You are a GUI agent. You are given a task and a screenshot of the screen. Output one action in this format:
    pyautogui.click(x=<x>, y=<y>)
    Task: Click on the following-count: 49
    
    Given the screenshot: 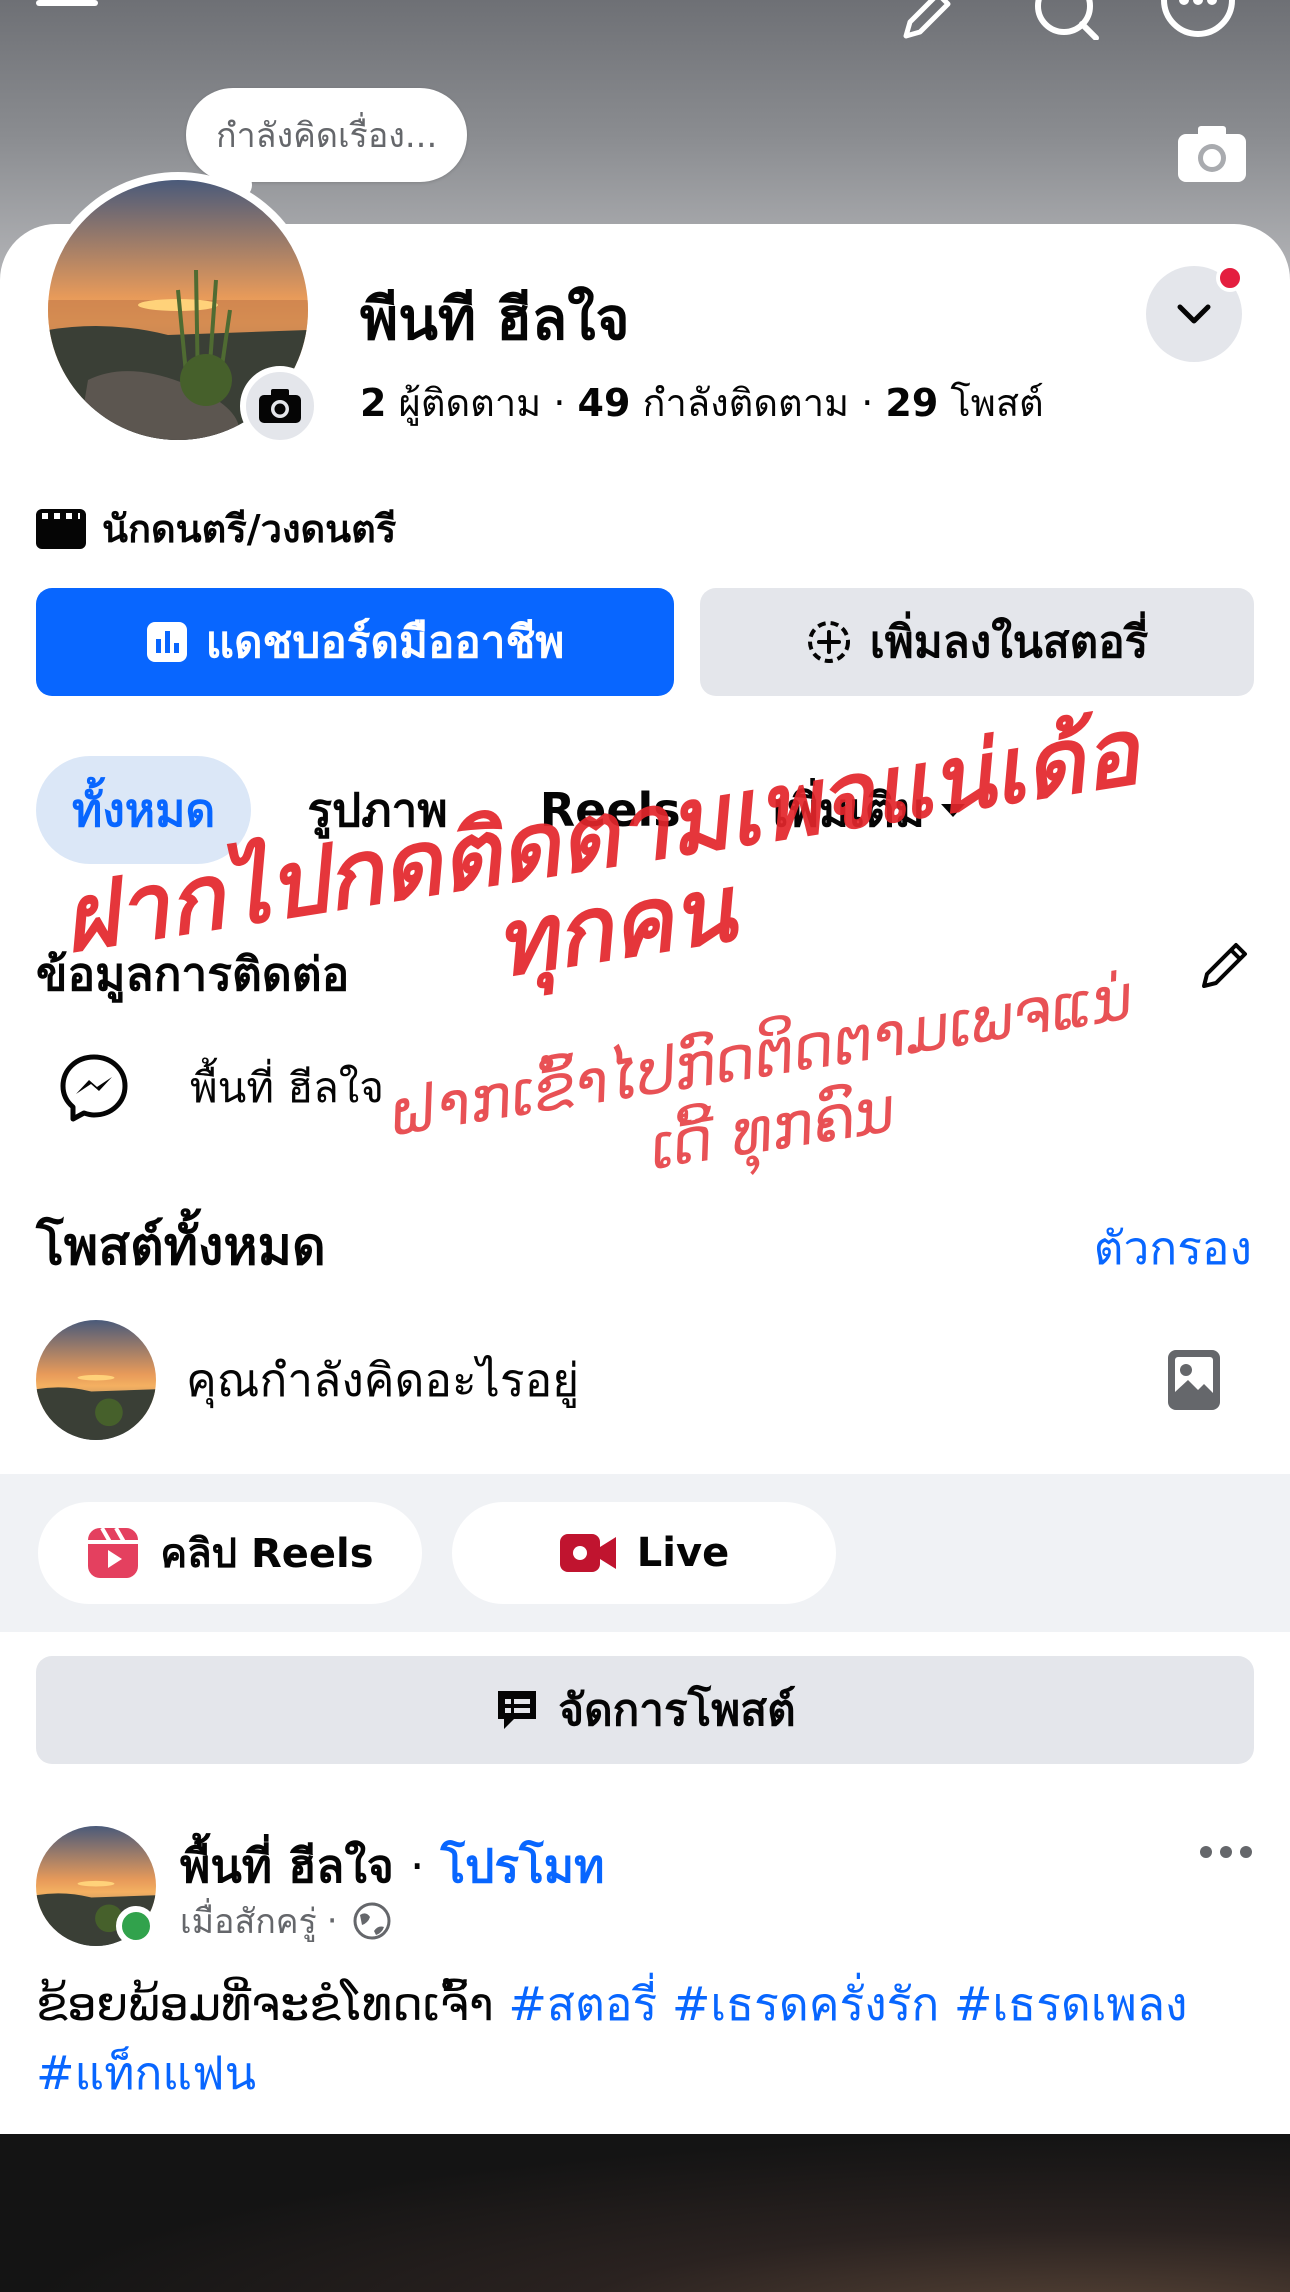 What is the action you would take?
    pyautogui.click(x=604, y=403)
    